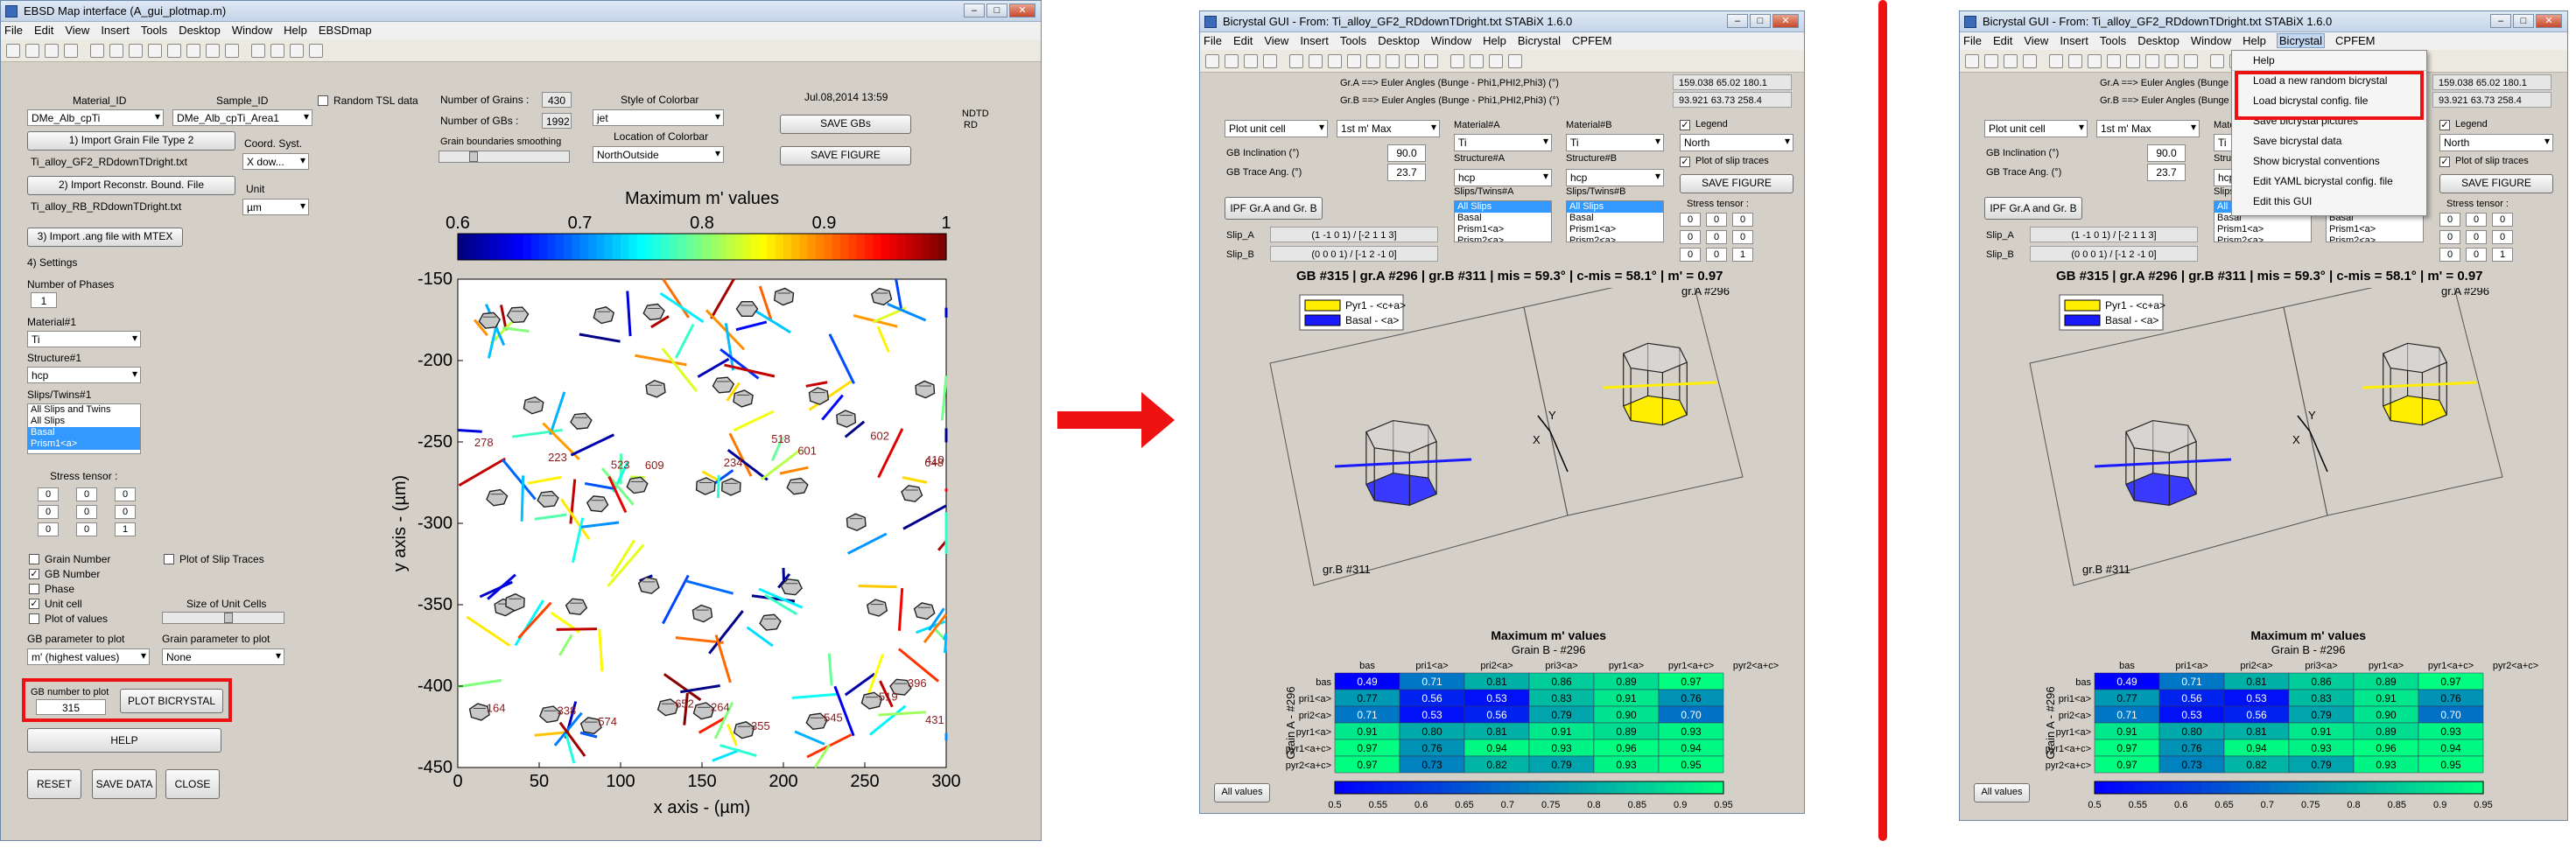 The width and height of the screenshot is (2576, 848). I want to click on grain-number-checkbox, so click(34, 559).